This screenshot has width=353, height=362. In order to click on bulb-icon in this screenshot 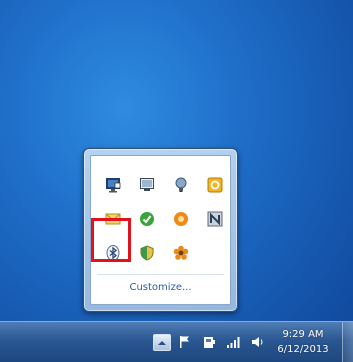, I will do `click(181, 185)`.